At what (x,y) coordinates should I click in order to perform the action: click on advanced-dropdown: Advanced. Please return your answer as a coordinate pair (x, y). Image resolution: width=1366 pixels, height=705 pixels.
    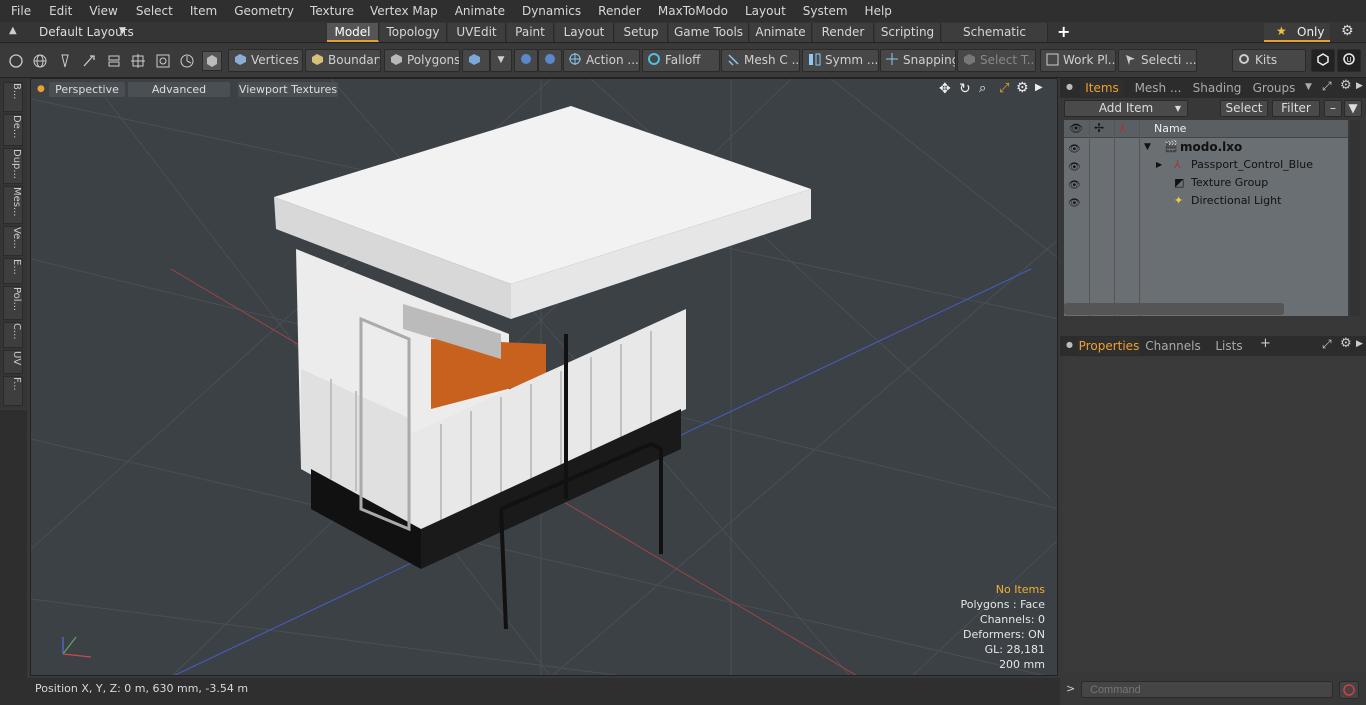
    Looking at the image, I should click on (179, 89).